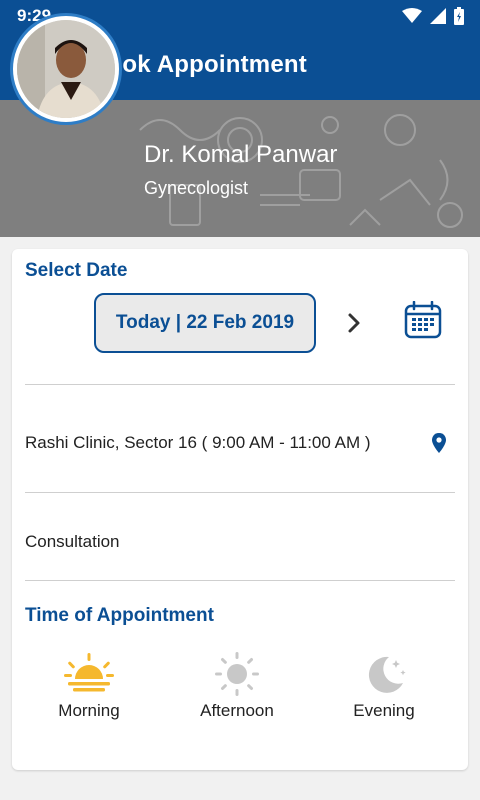  I want to click on consultation-type: Consultation, so click(72, 542).